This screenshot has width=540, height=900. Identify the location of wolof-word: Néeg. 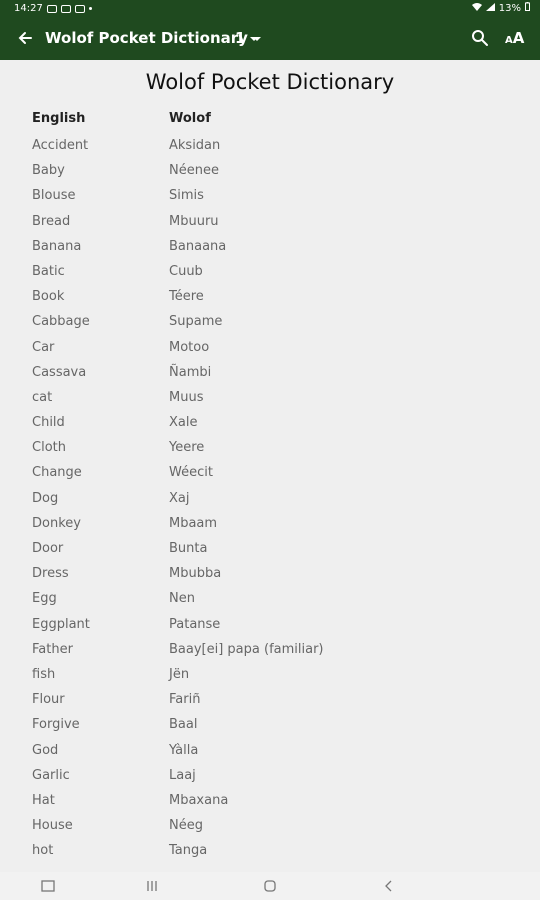
(186, 826).